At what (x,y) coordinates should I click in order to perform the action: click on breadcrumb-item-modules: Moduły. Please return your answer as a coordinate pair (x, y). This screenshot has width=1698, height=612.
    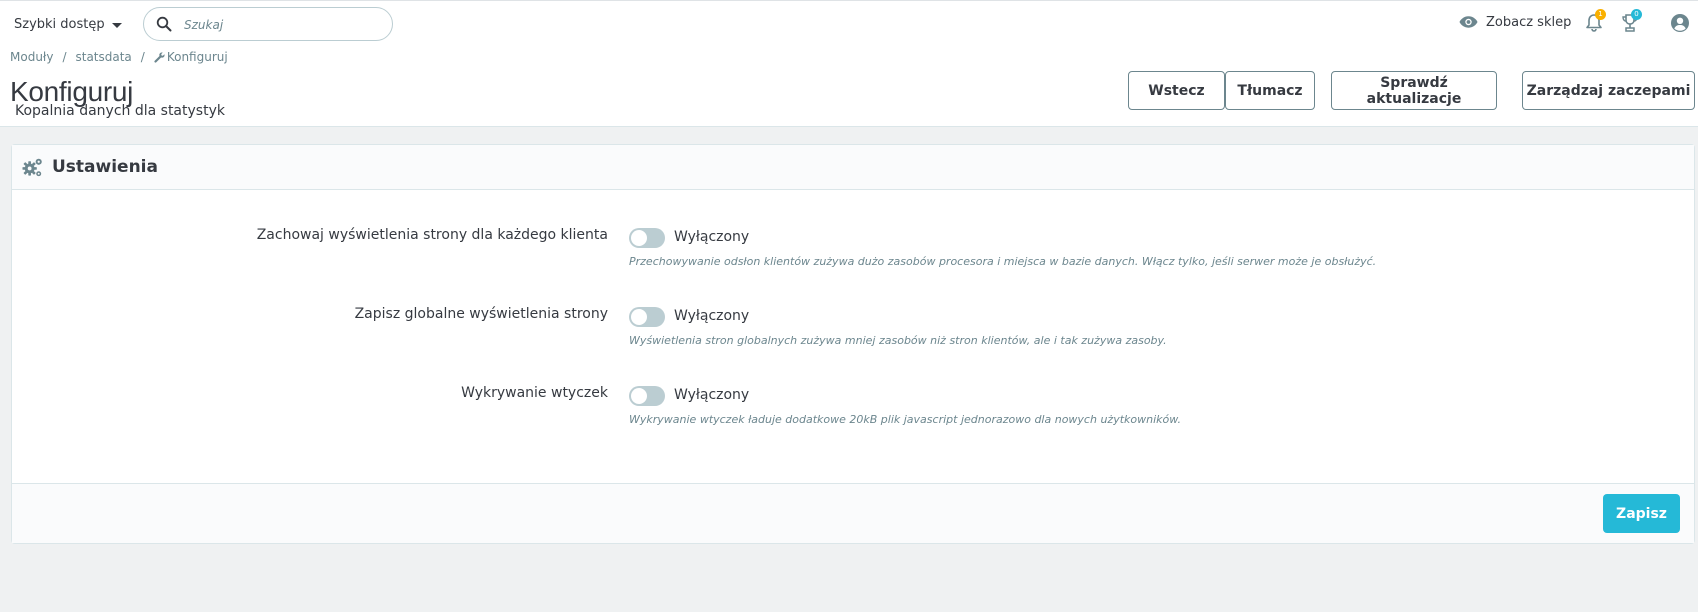
    Looking at the image, I should click on (31, 57).